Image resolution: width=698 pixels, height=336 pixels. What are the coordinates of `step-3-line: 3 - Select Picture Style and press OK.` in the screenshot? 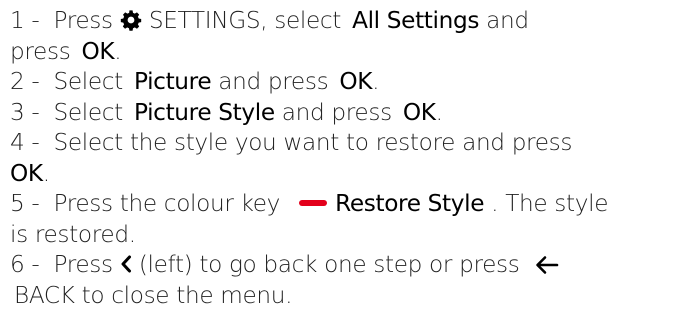 It's located at (354, 113).